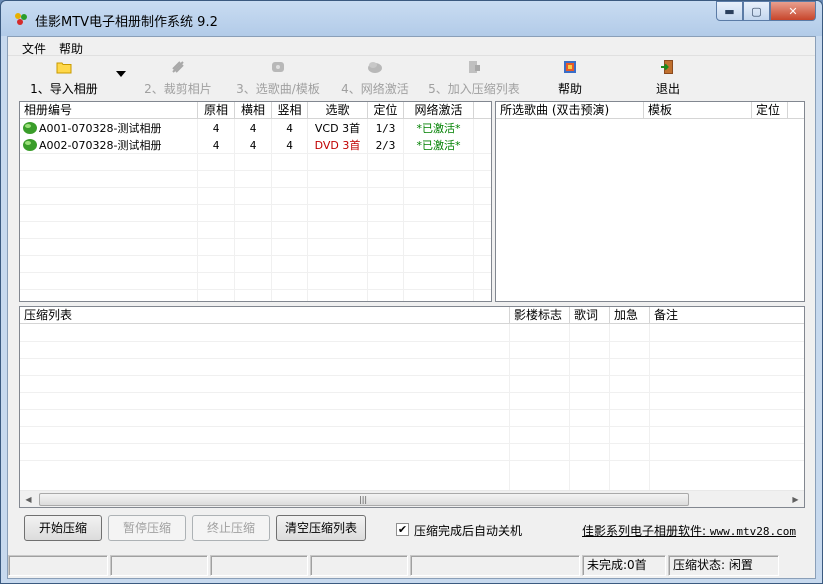 This screenshot has height=584, width=823. What do you see at coordinates (178, 67) in the screenshot?
I see `crop-icon` at bounding box center [178, 67].